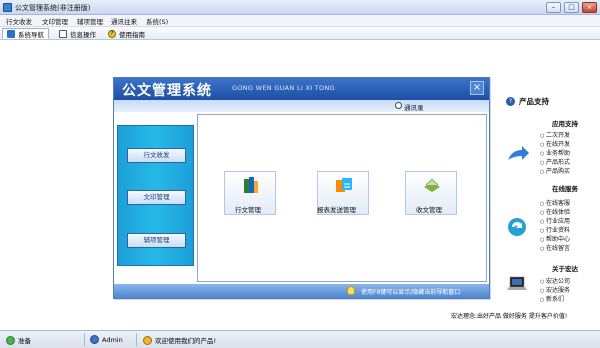 This screenshot has height=348, width=600. Describe the element at coordinates (251, 185) in the screenshot. I see `document-books-icon` at that location.